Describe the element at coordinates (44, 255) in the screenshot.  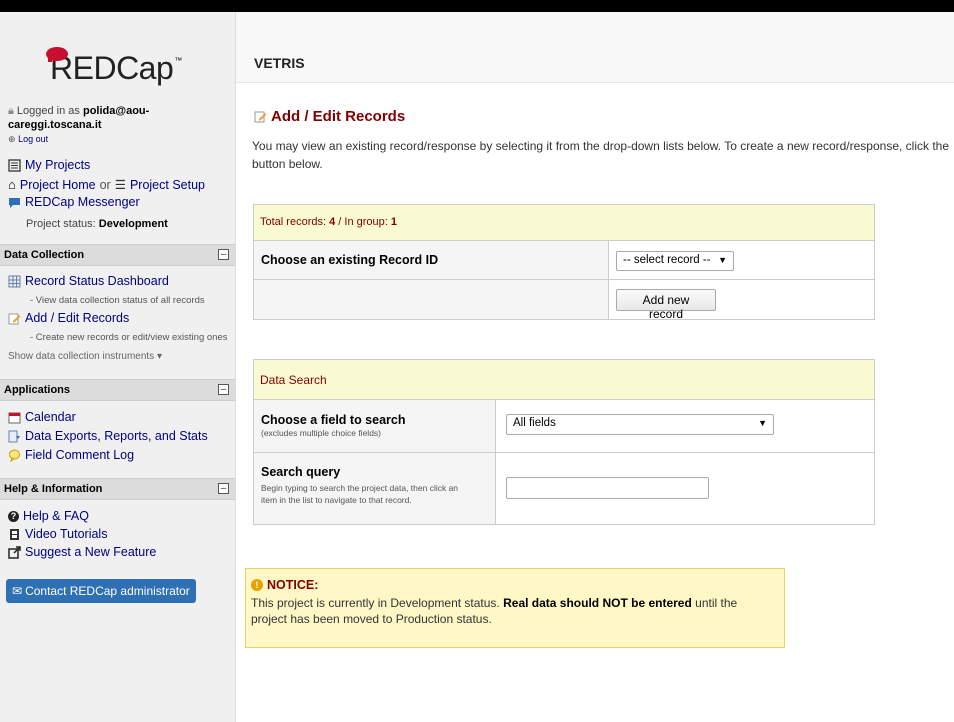
I see `section-title: Data Collection` at that location.